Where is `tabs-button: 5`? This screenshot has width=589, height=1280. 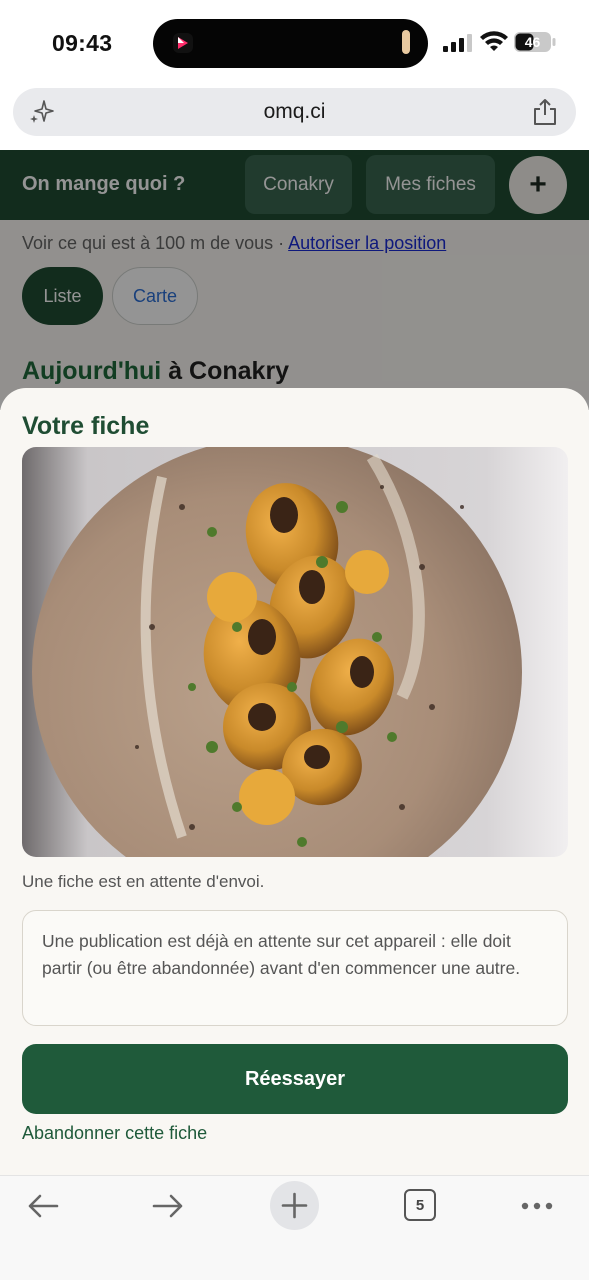
tabs-button: 5 is located at coordinates (420, 1205).